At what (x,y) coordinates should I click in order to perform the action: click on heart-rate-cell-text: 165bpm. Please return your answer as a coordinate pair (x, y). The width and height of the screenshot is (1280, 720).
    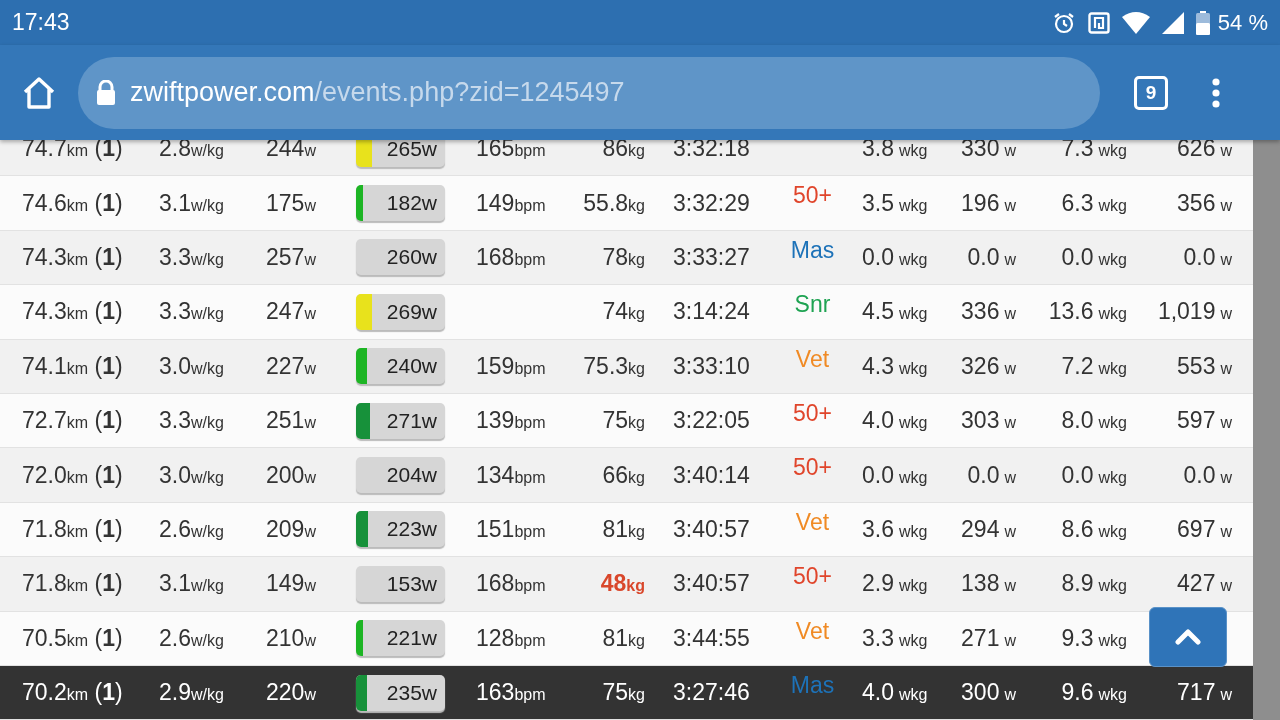
    Looking at the image, I should click on (511, 151).